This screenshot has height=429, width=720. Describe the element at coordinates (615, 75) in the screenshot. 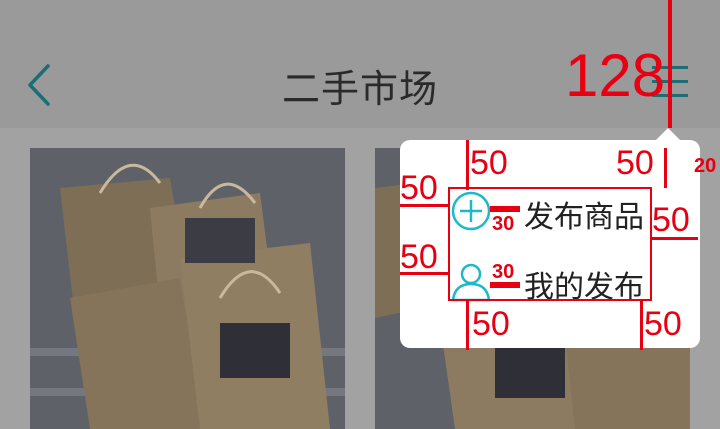

I see `header-height-label: 128` at that location.